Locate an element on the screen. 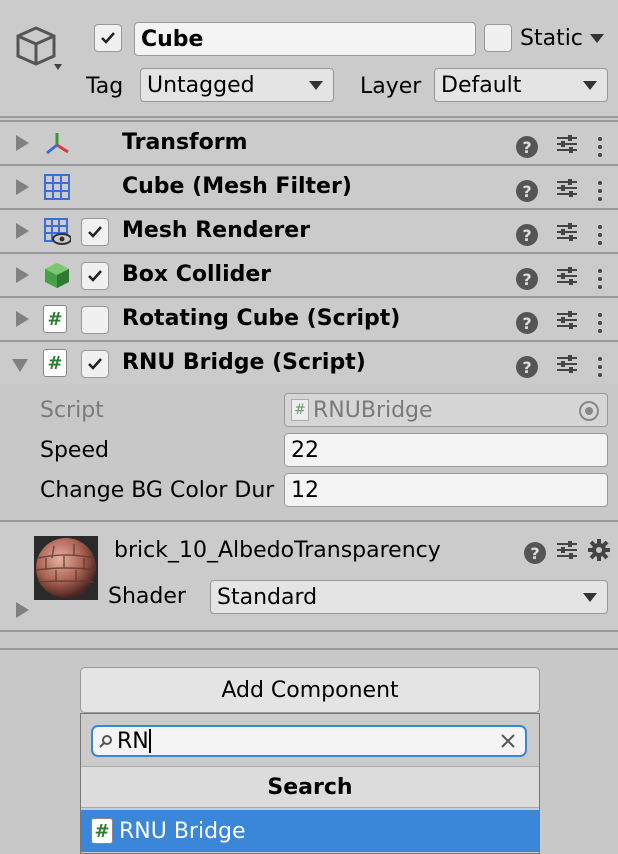  change-bg-color-label: Change BG Color Dur is located at coordinates (157, 490).